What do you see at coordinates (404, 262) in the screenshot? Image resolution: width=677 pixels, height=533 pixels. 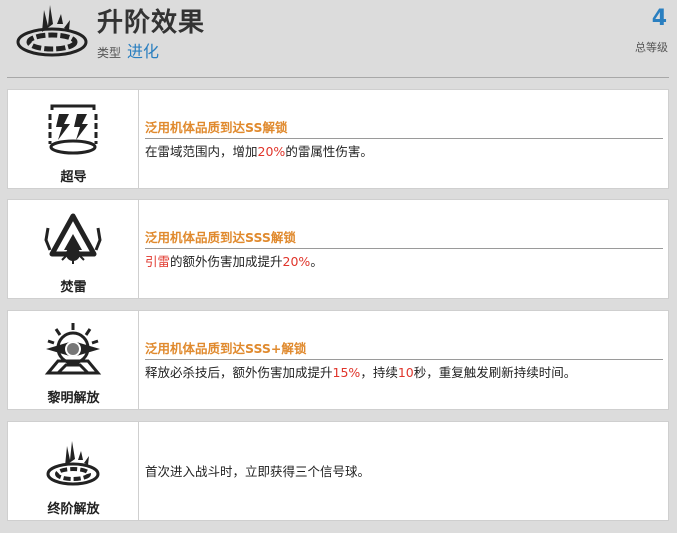 I see `effect-description: 引雷的额外伤害加成提升20%。` at bounding box center [404, 262].